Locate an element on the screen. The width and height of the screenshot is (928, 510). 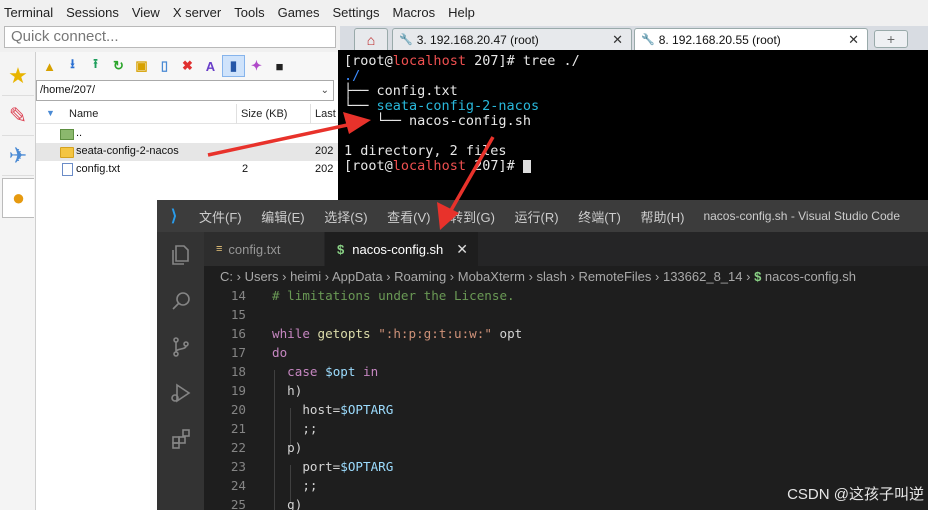
new-folder-button: ▣ is located at coordinates (141, 66).